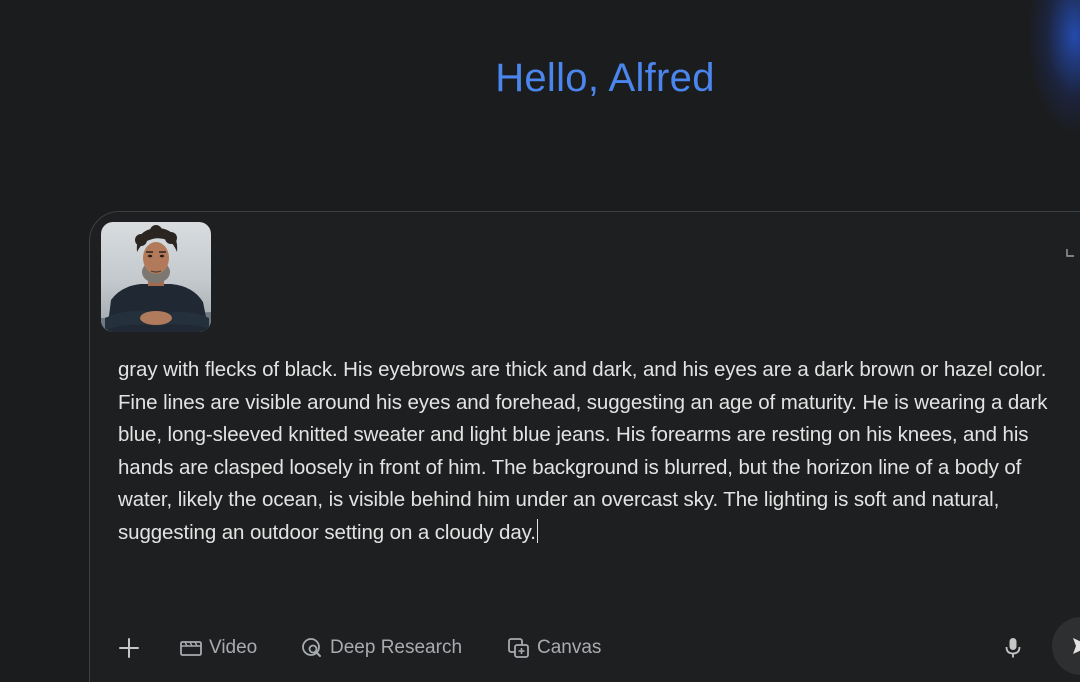 The height and width of the screenshot is (682, 1080). What do you see at coordinates (1066, 646) in the screenshot?
I see `send-button` at bounding box center [1066, 646].